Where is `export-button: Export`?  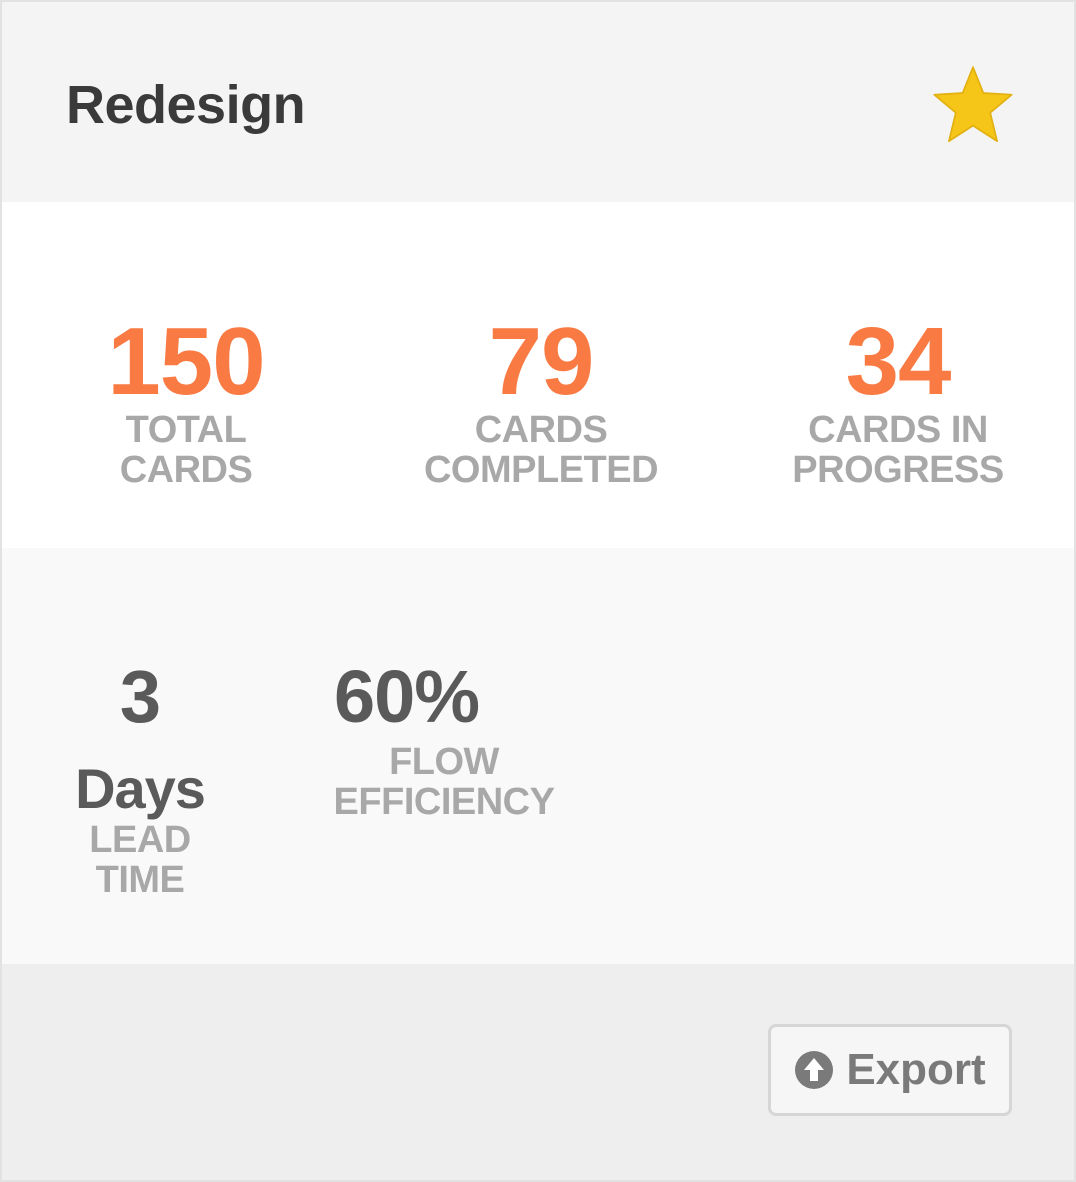 export-button: Export is located at coordinates (890, 1070).